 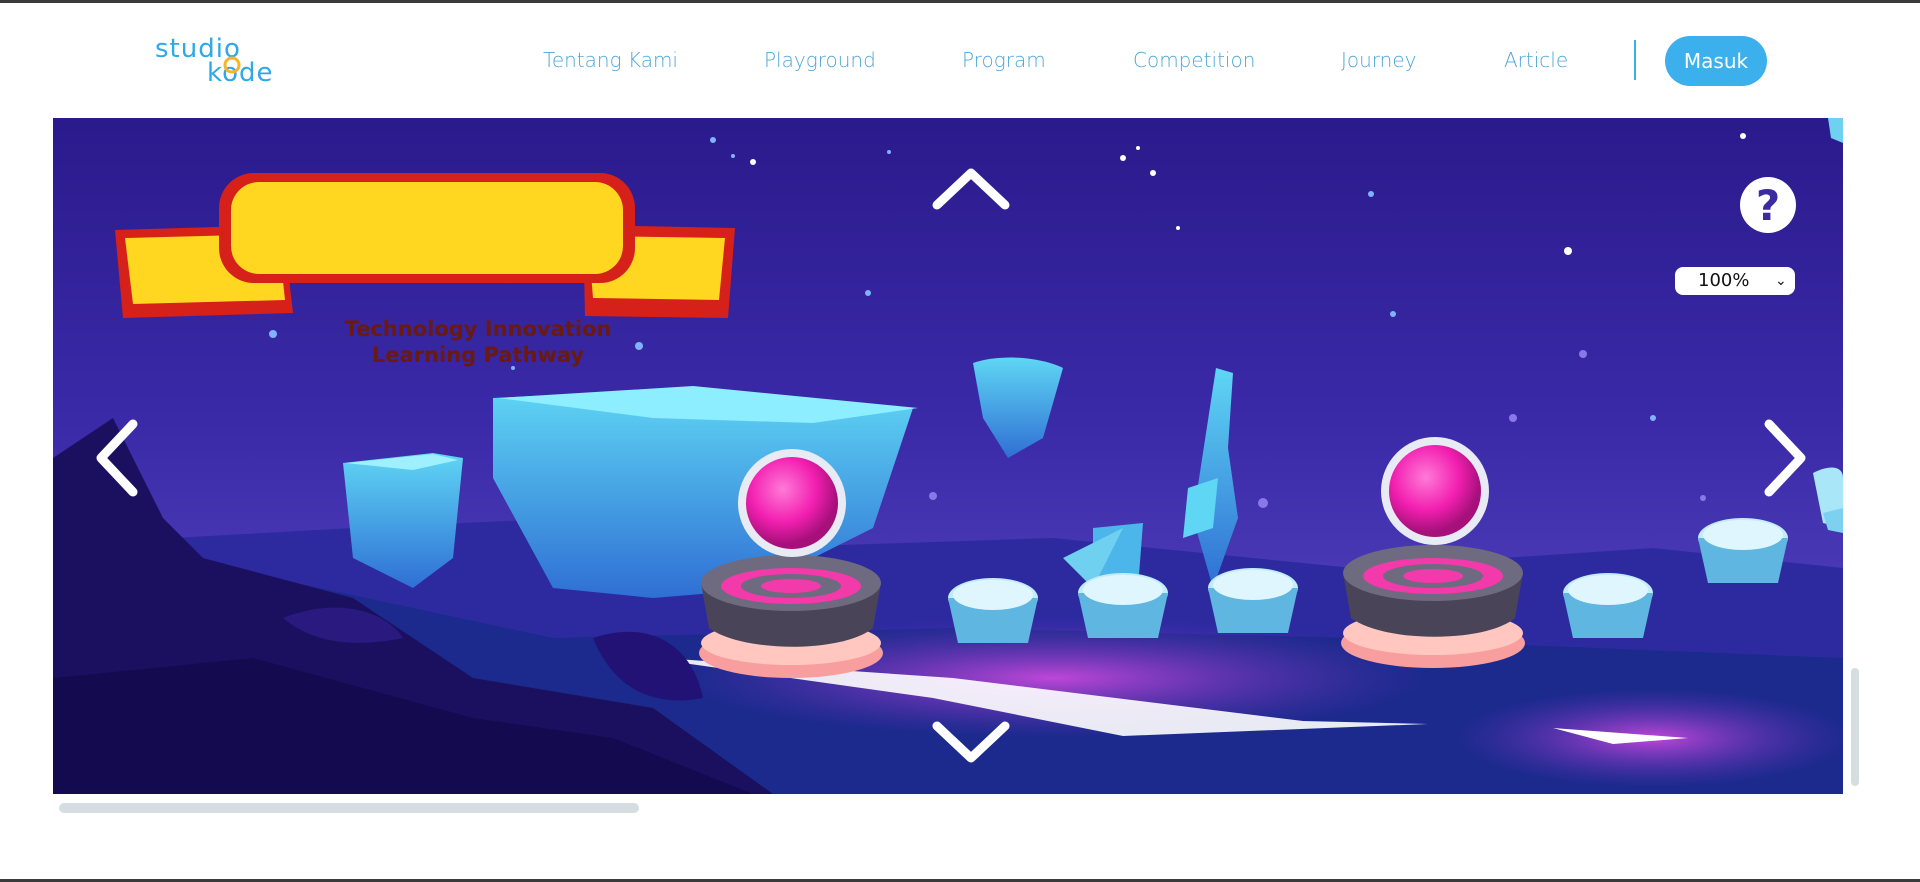 I want to click on nav-journey: Journey, so click(x=1379, y=60).